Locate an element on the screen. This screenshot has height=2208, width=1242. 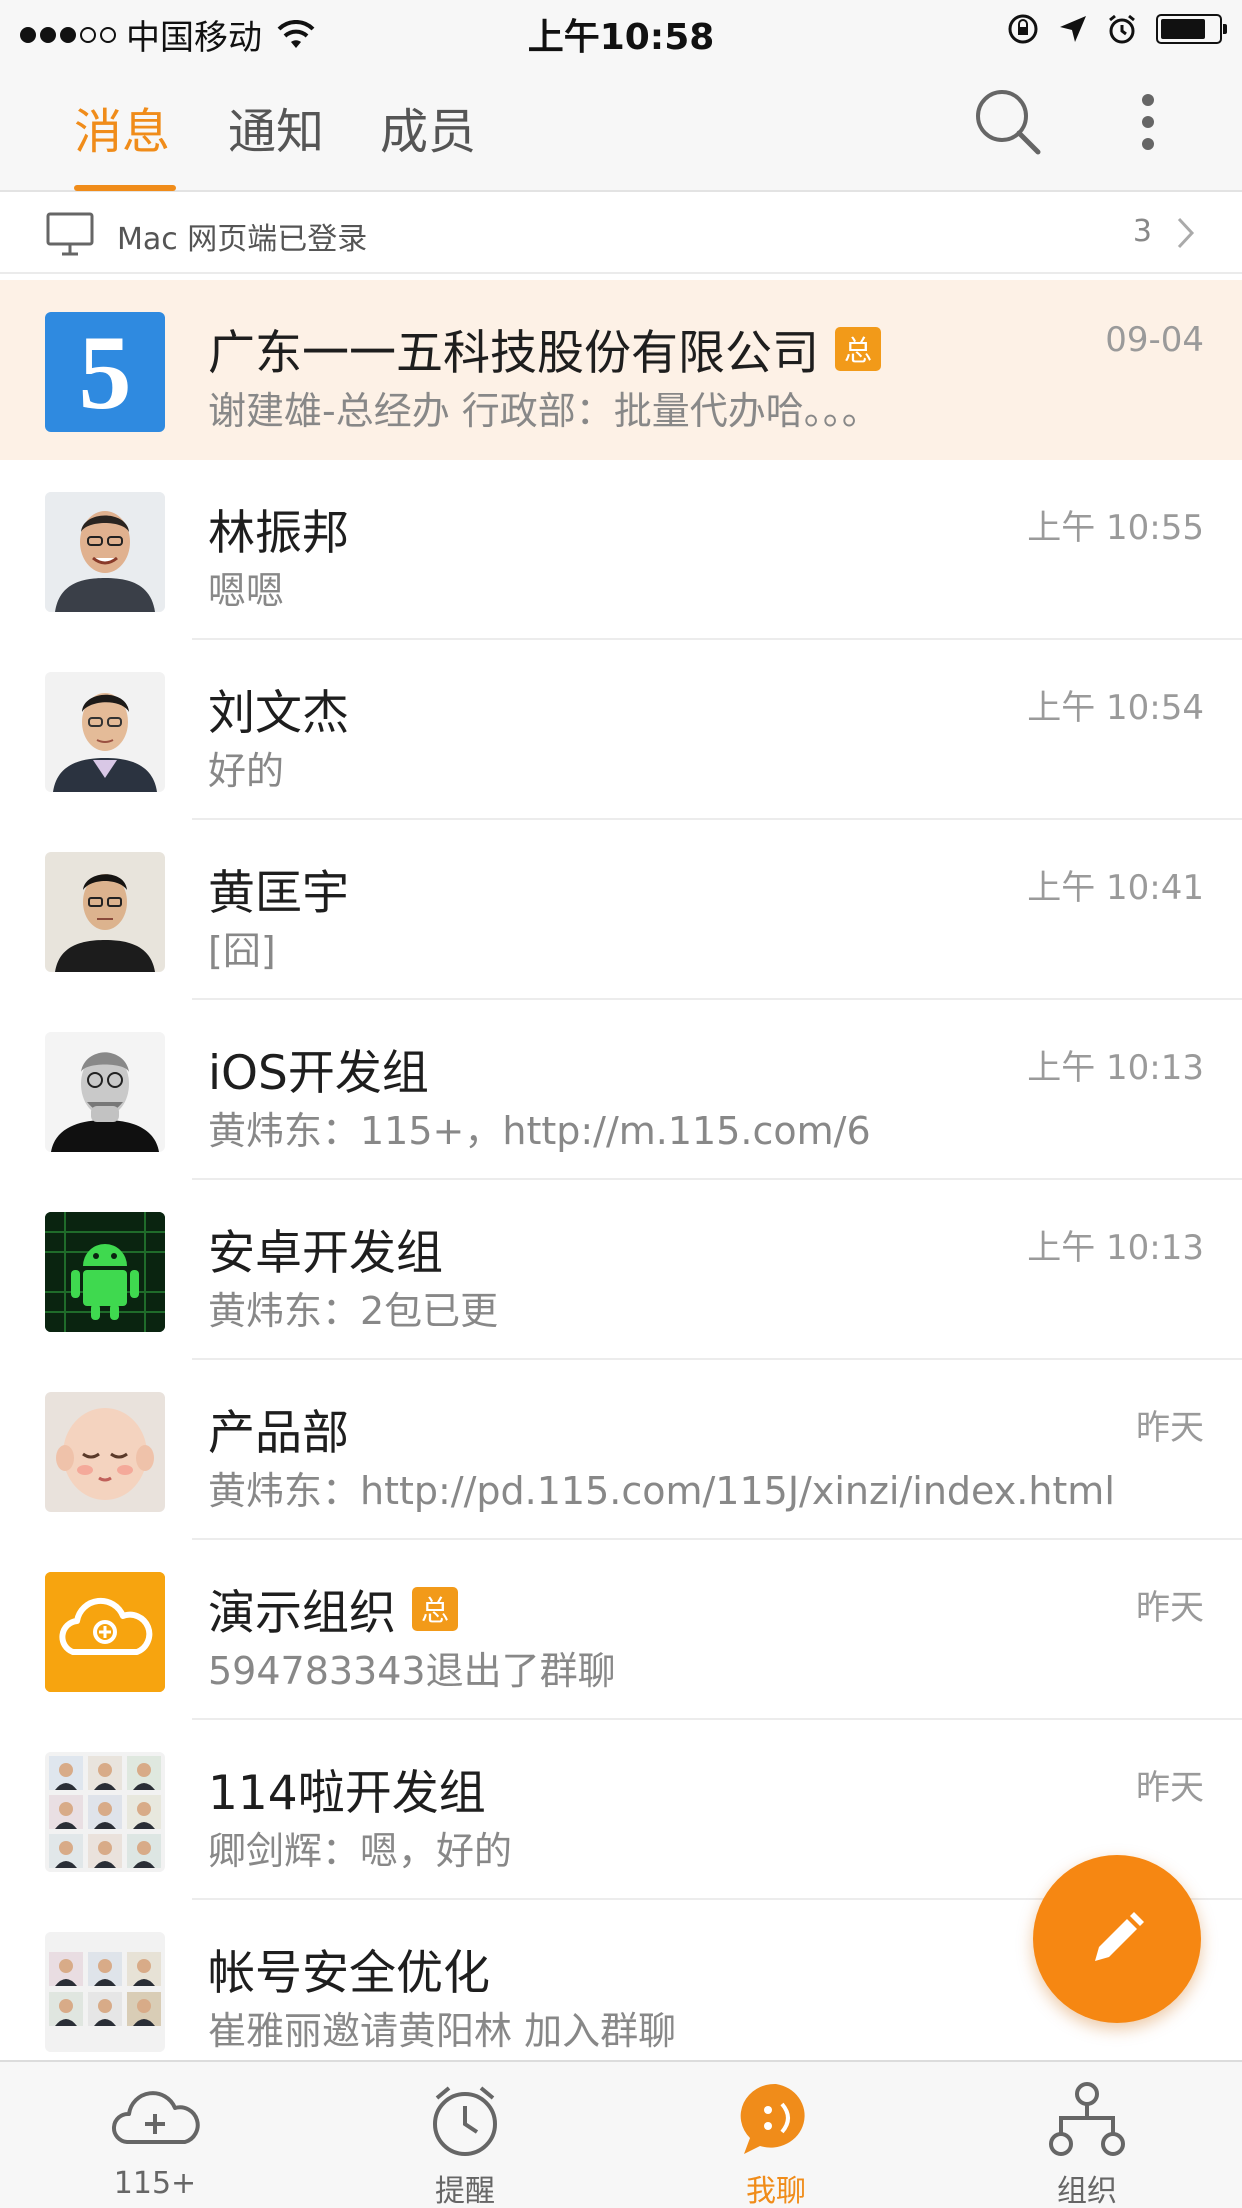
location-arrow-icon is located at coordinates (1073, 29).